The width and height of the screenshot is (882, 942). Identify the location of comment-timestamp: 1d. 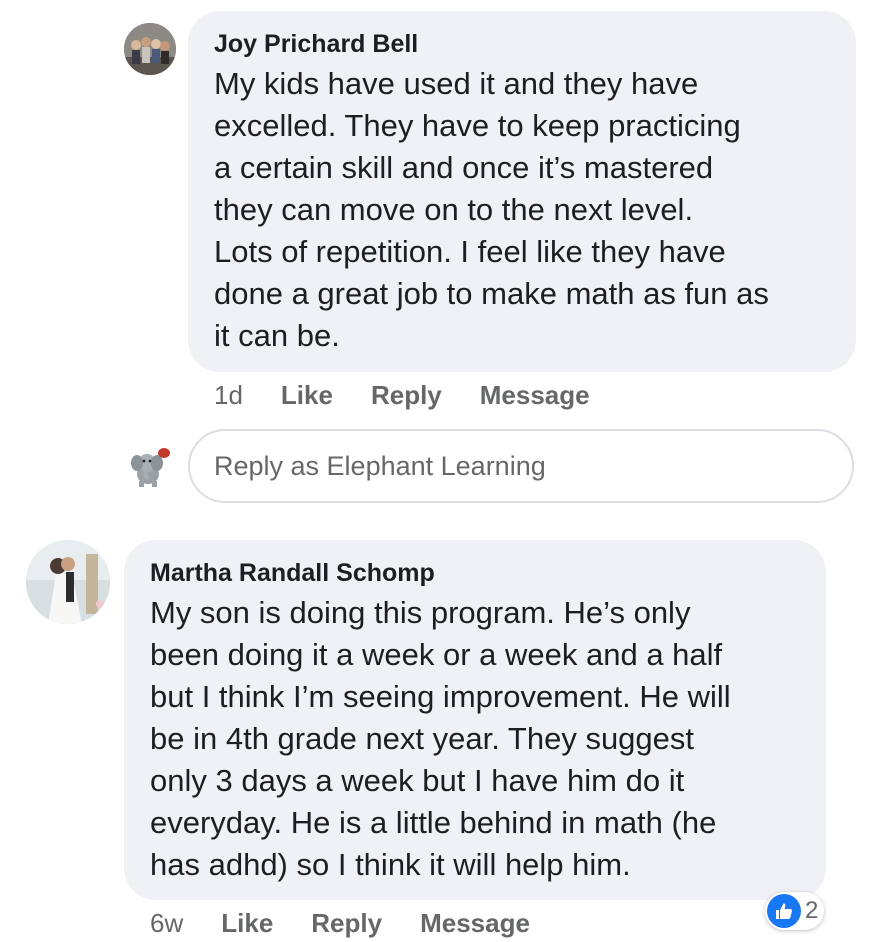
(228, 395).